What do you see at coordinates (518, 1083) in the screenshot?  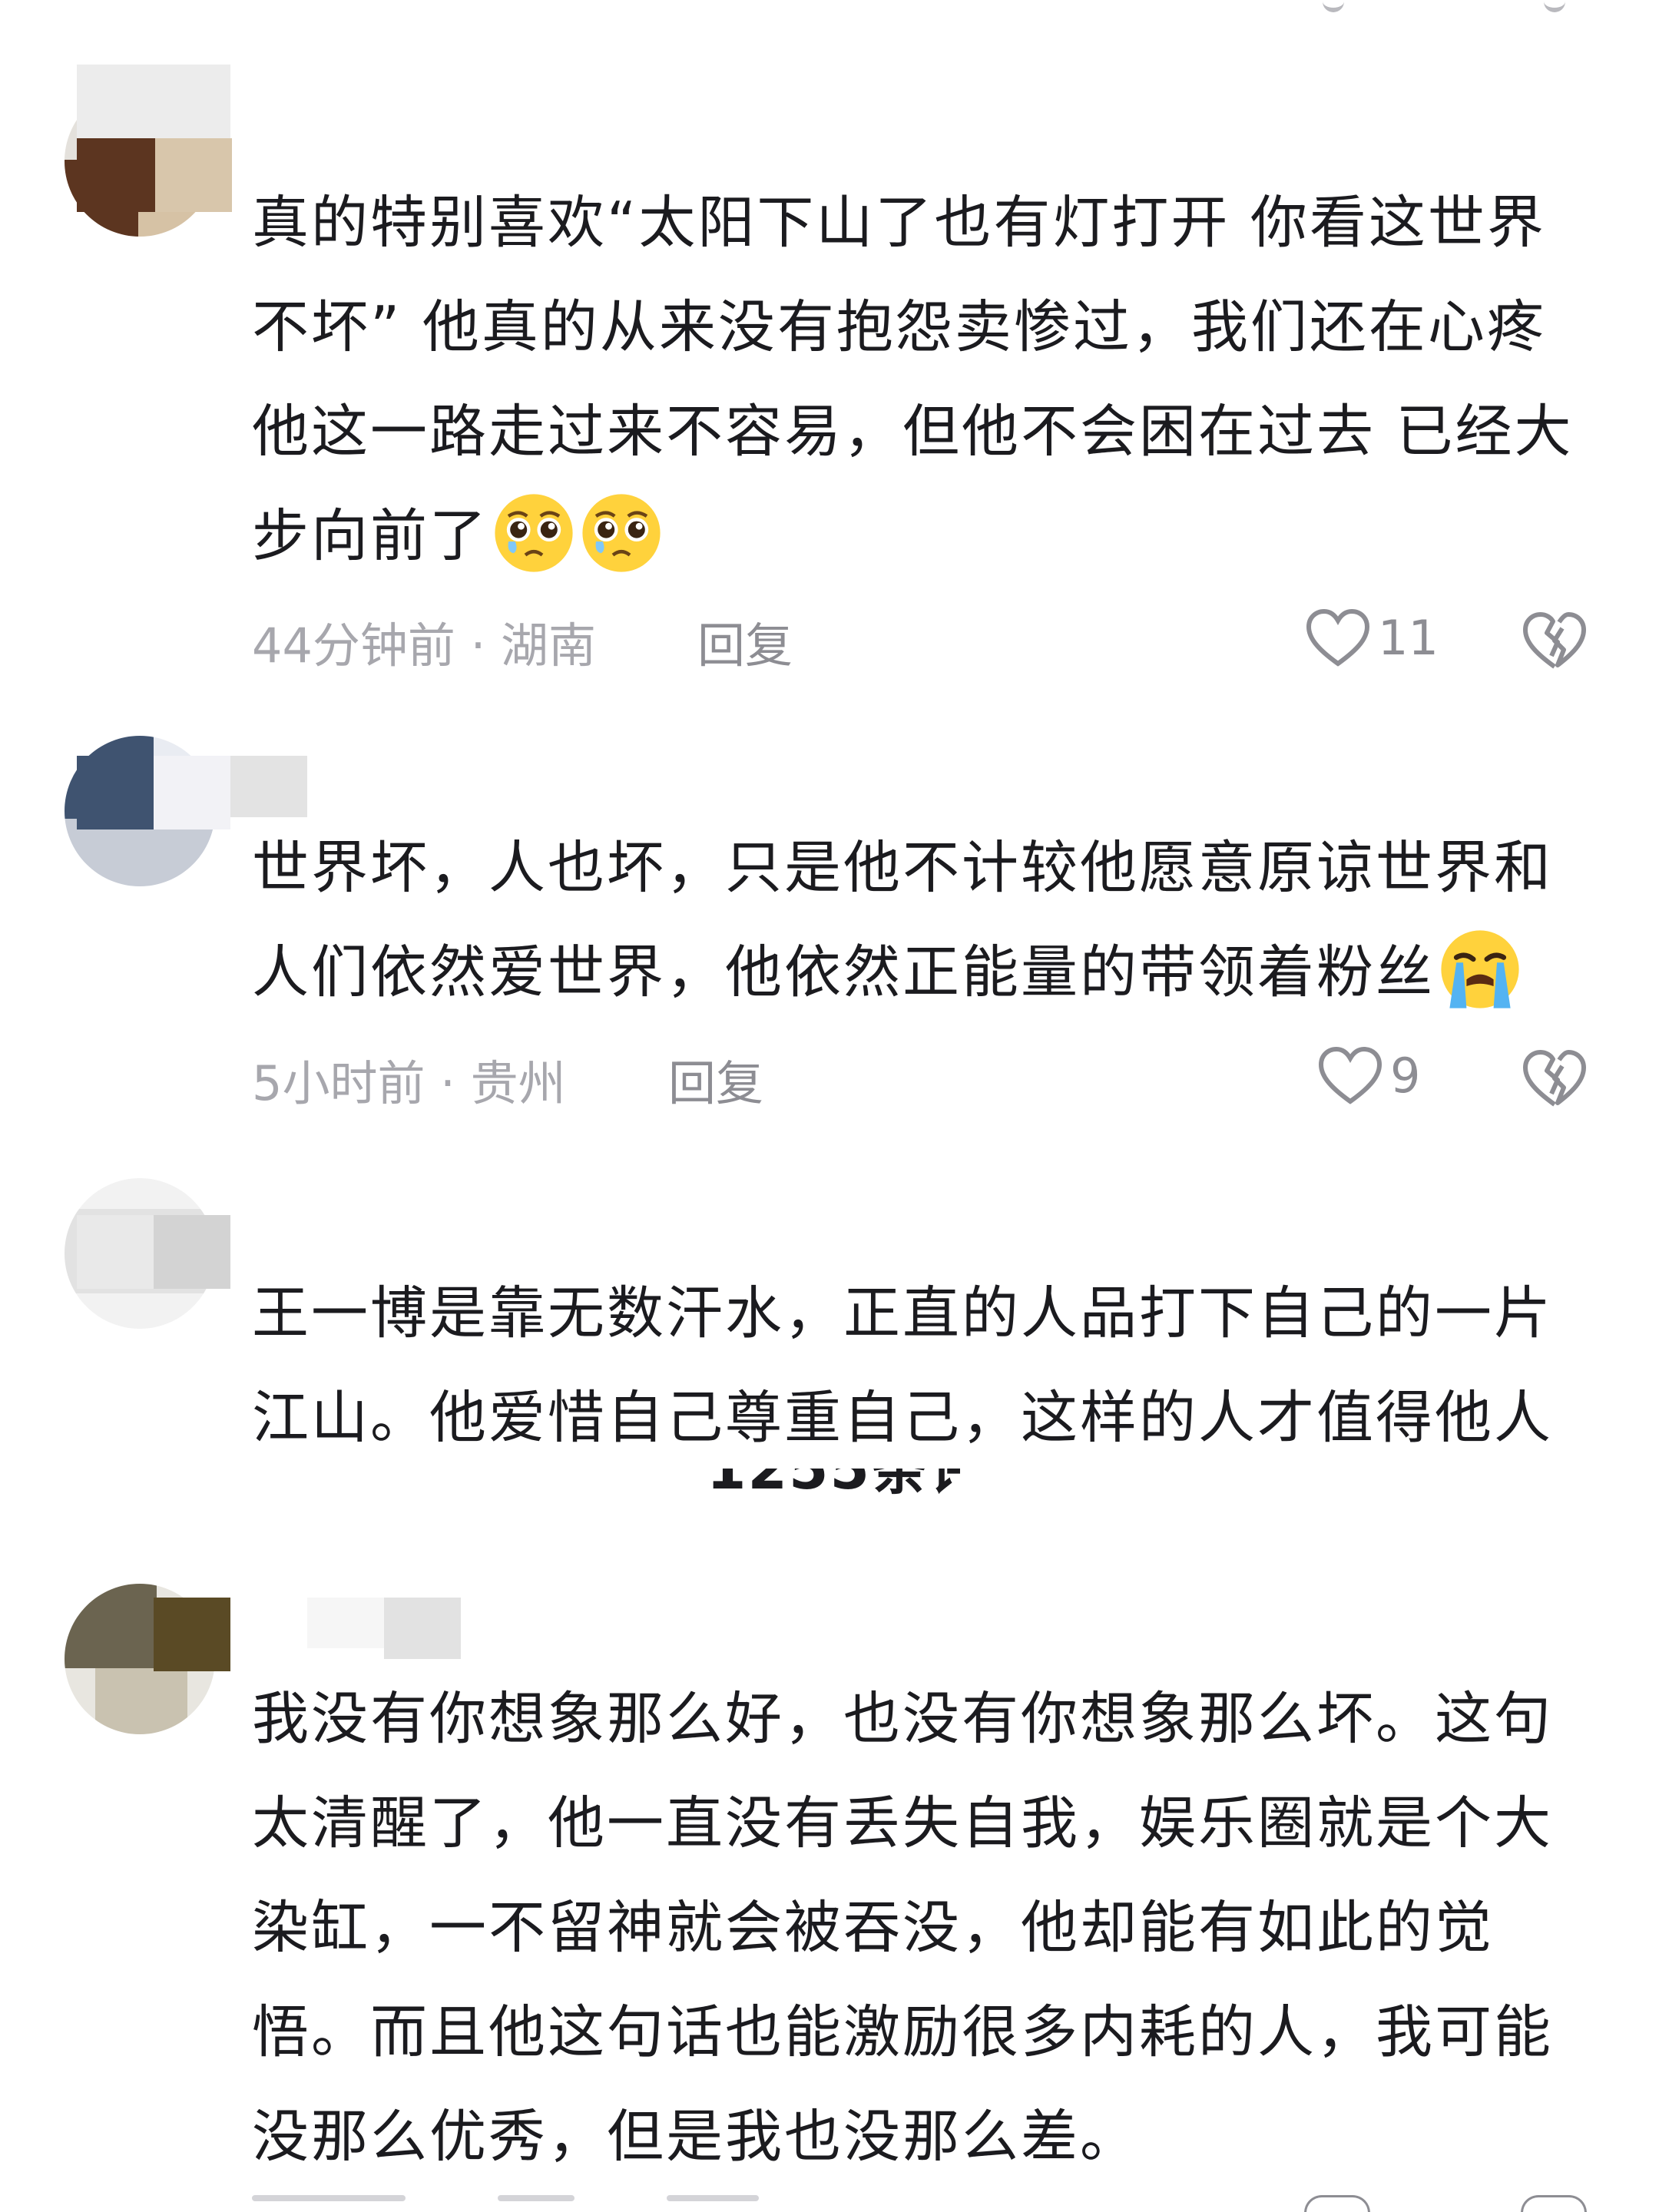 I see `comment-location: 贵州` at bounding box center [518, 1083].